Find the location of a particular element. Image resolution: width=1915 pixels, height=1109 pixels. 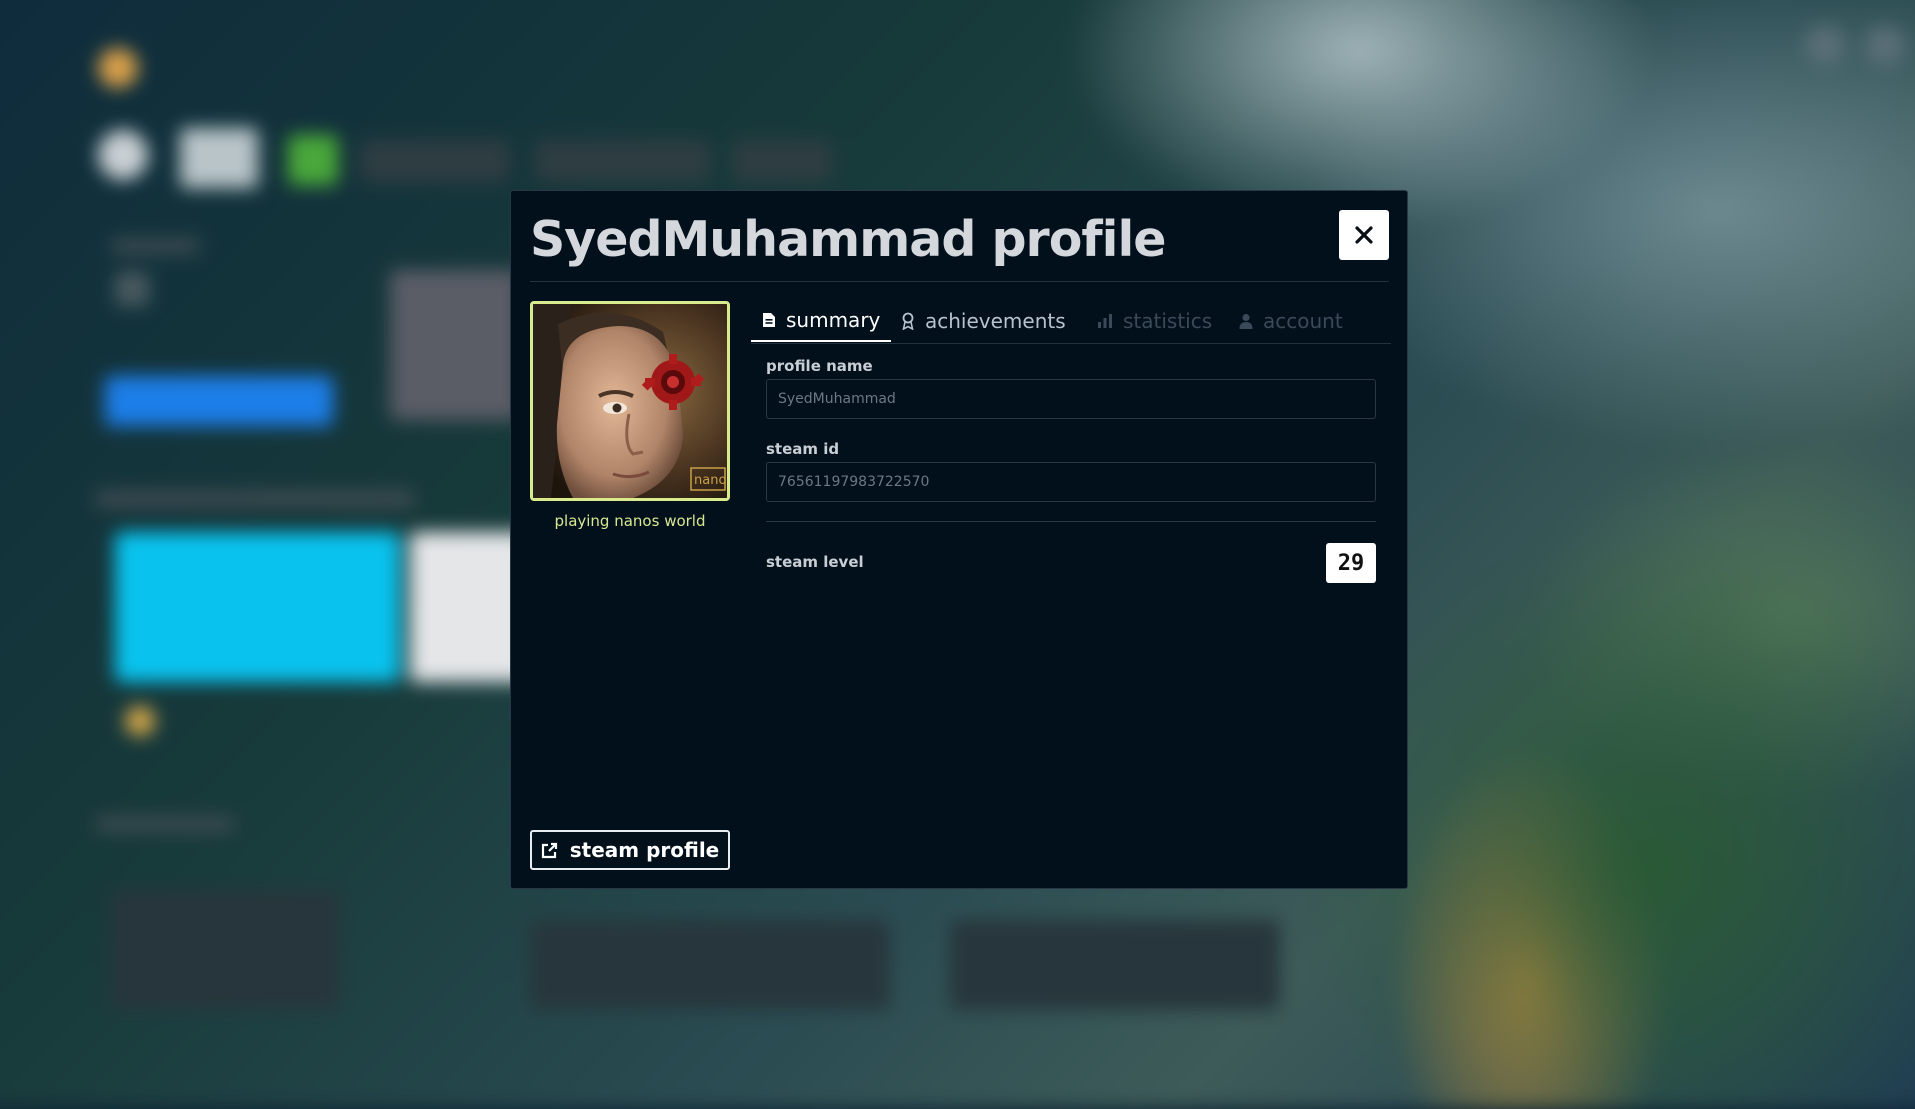

avatar: nano is located at coordinates (630, 401).